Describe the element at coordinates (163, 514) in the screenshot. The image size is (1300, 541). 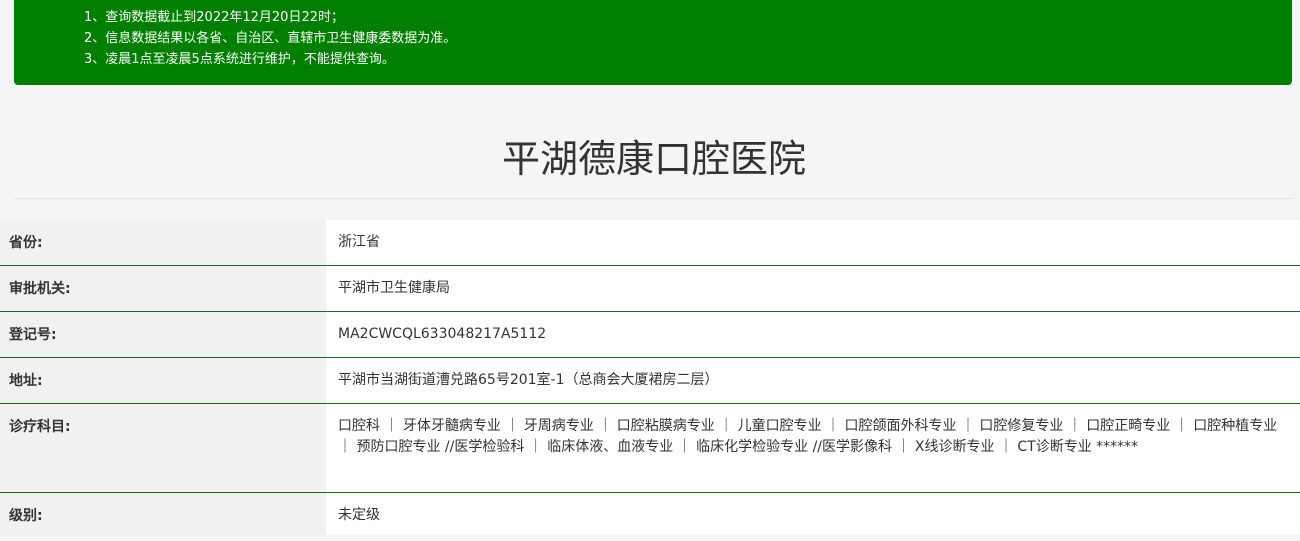
I see `level-label: 级别:` at that location.